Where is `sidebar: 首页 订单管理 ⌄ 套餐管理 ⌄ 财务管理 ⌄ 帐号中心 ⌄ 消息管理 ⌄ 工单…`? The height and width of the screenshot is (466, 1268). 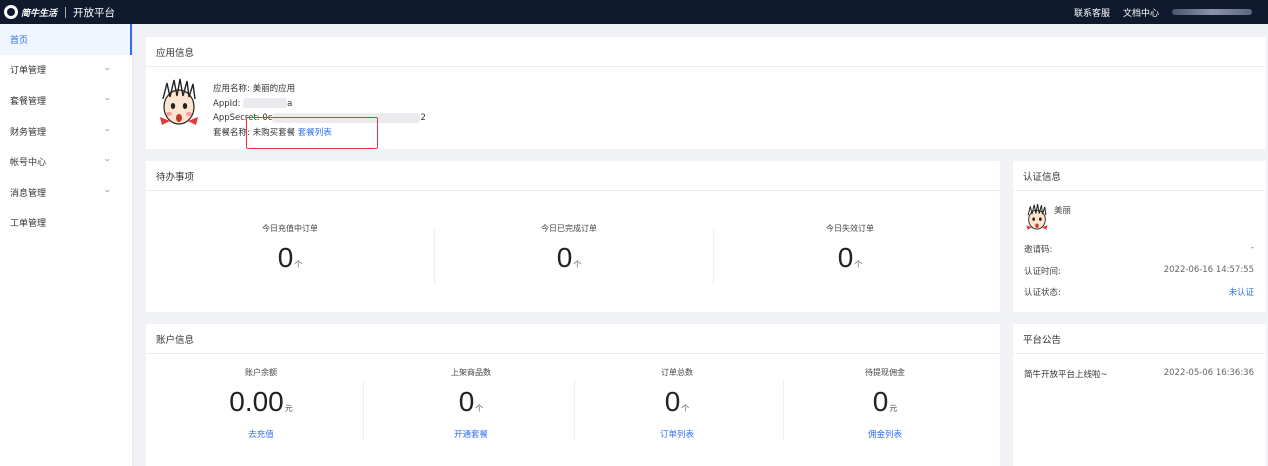 sidebar: 首页 订单管理 ⌄ 套餐管理 ⌄ 财务管理 ⌄ 帐号中心 ⌄ 消息管理 ⌄ 工单… is located at coordinates (66, 245).